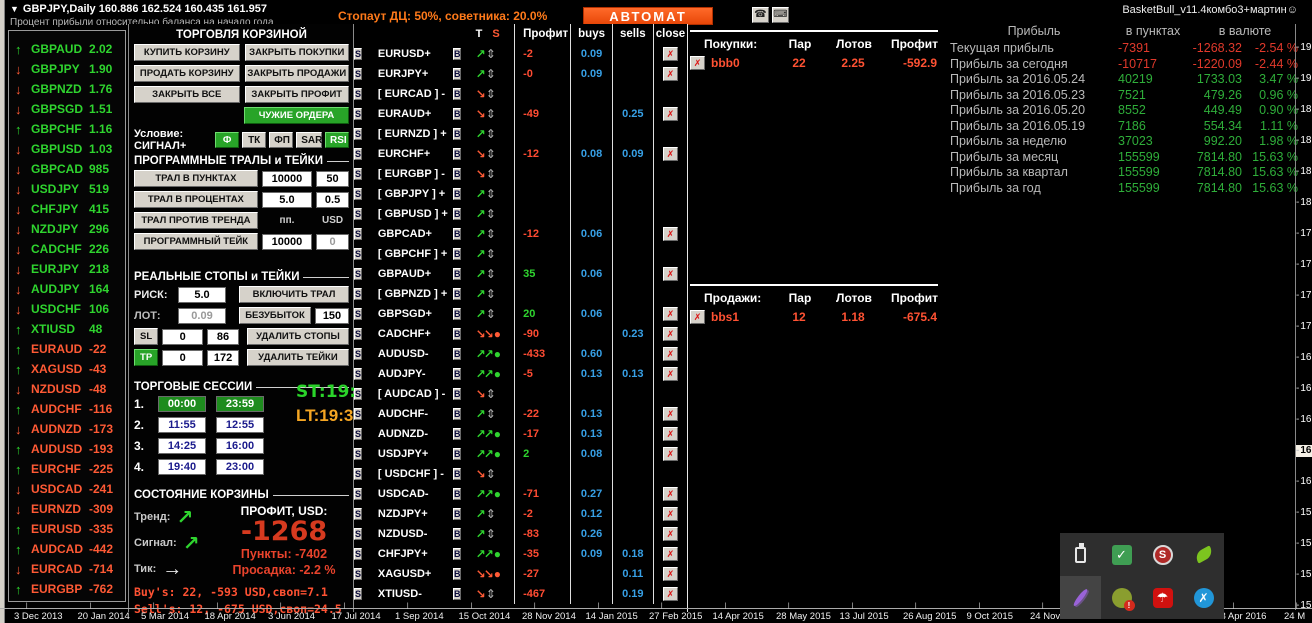 The width and height of the screenshot is (1312, 623). I want to click on signal-toggle-button: ФП, so click(281, 140).